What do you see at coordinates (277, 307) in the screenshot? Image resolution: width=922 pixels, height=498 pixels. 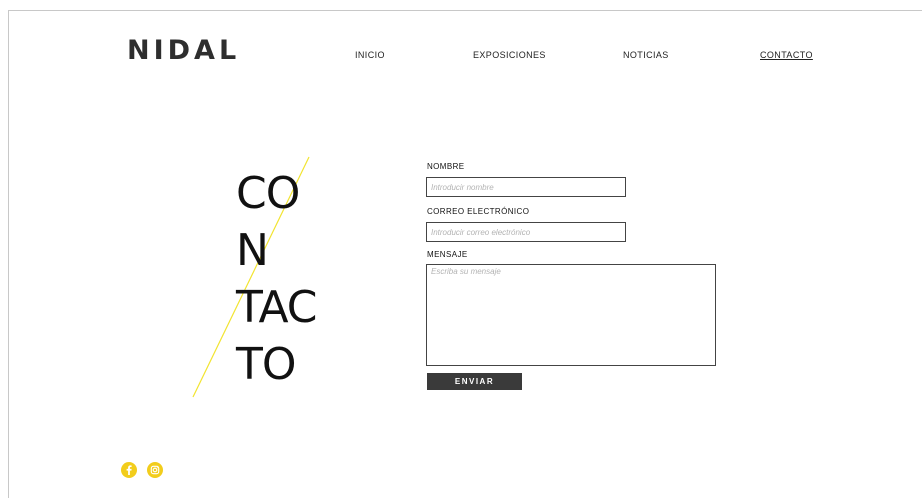 I see `title-line-3: TAC` at bounding box center [277, 307].